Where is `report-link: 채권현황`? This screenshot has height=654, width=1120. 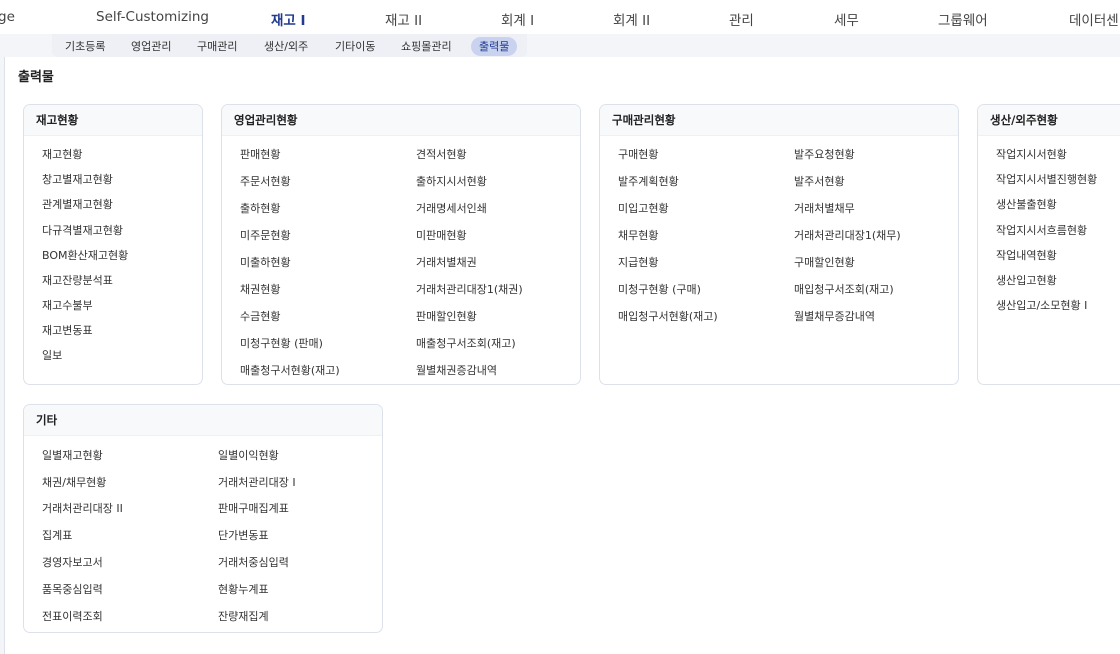 report-link: 채권현황 is located at coordinates (260, 289).